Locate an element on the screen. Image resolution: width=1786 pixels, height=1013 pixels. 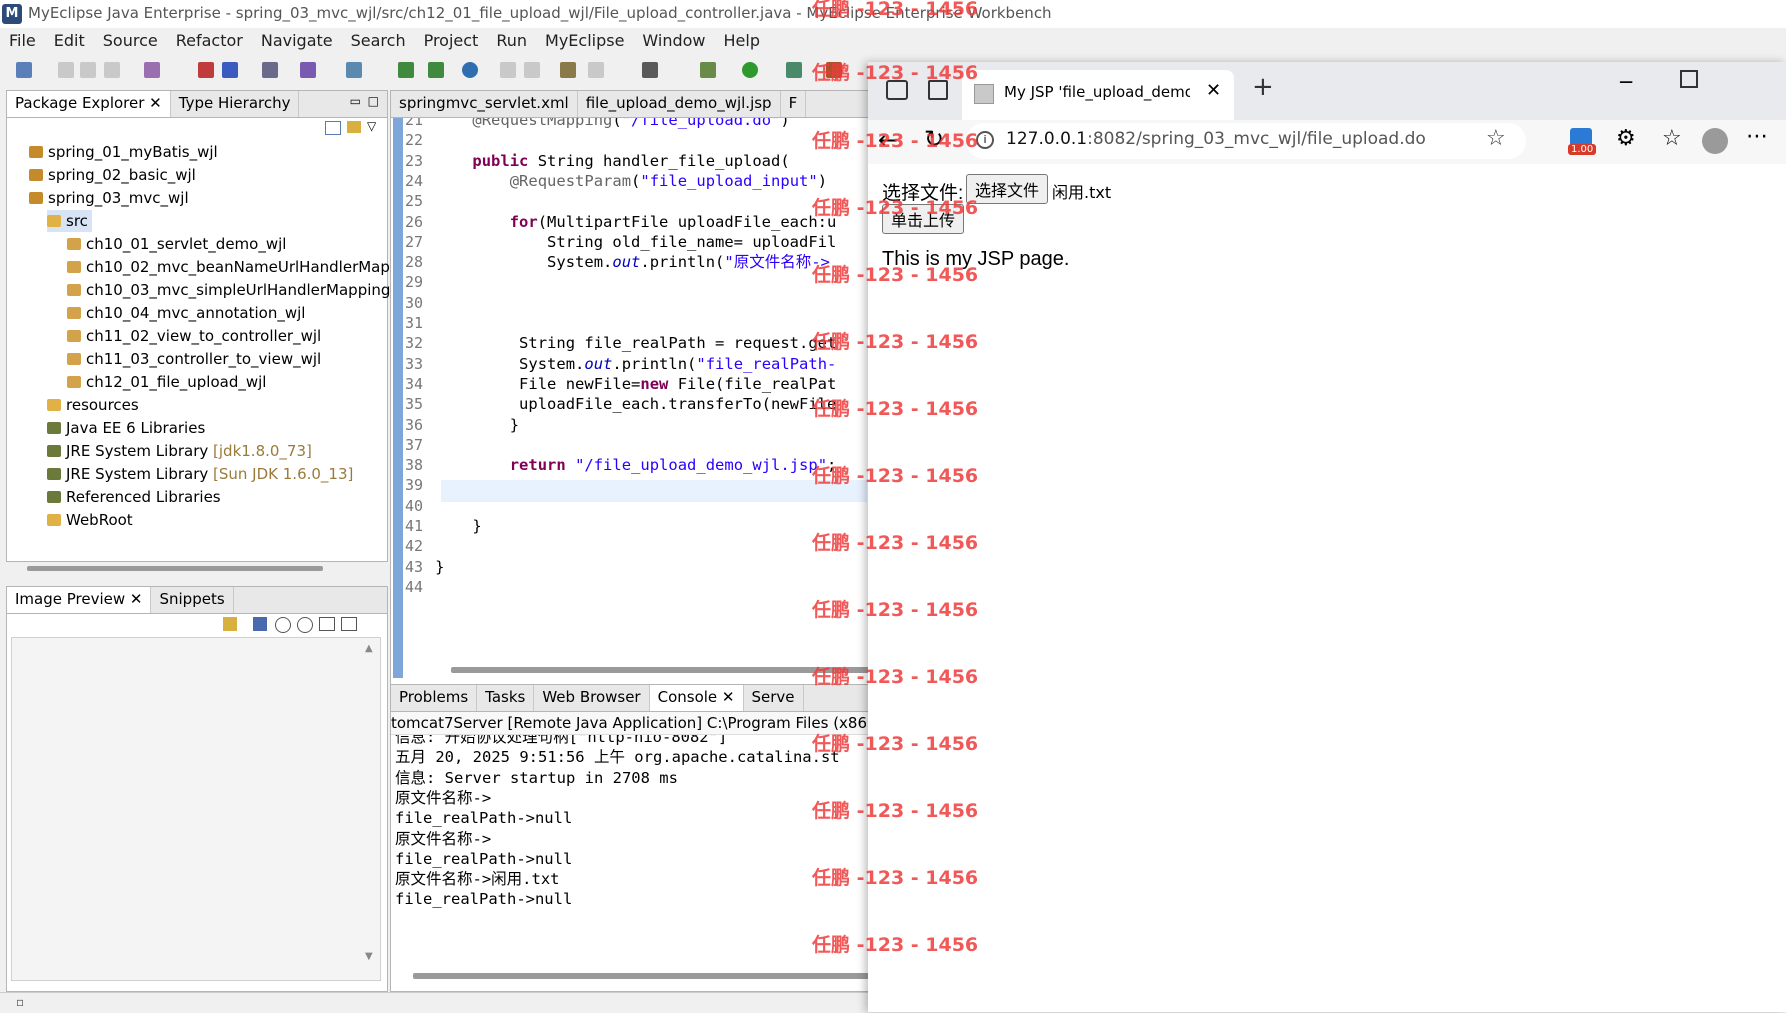
fit-image-icon is located at coordinates (260, 624).